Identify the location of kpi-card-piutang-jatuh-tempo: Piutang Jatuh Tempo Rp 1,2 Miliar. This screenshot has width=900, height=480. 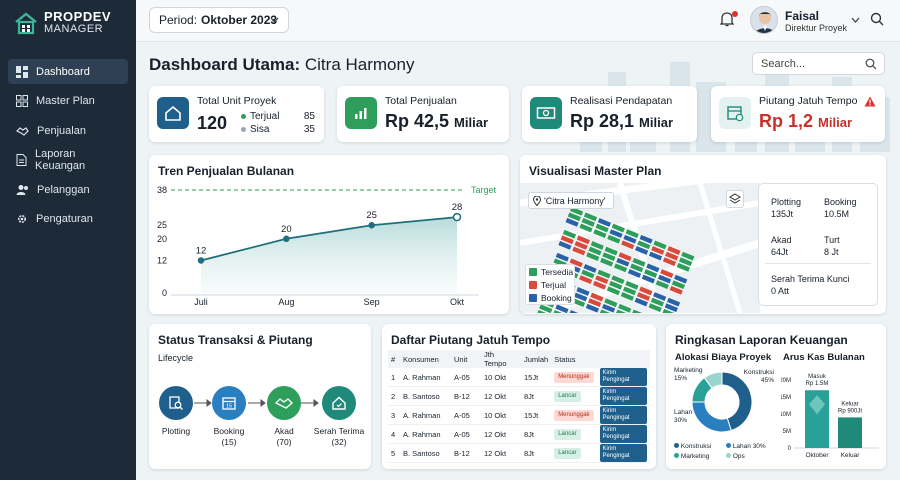
(798, 114).